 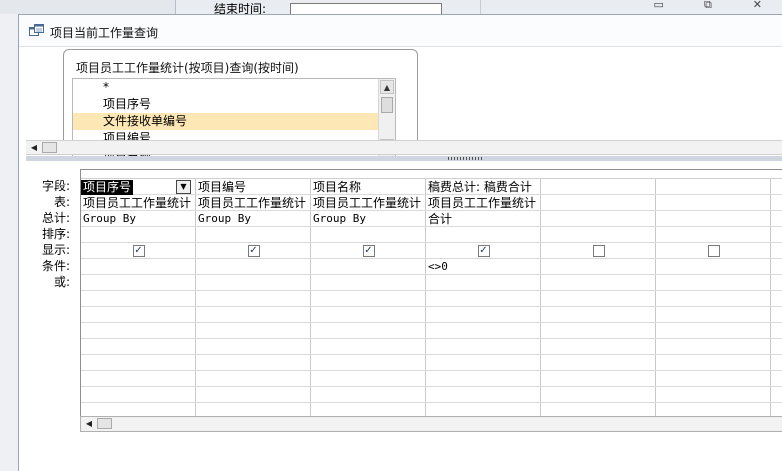 What do you see at coordinates (483, 219) in the screenshot?
I see `grid-total-cell: 合计` at bounding box center [483, 219].